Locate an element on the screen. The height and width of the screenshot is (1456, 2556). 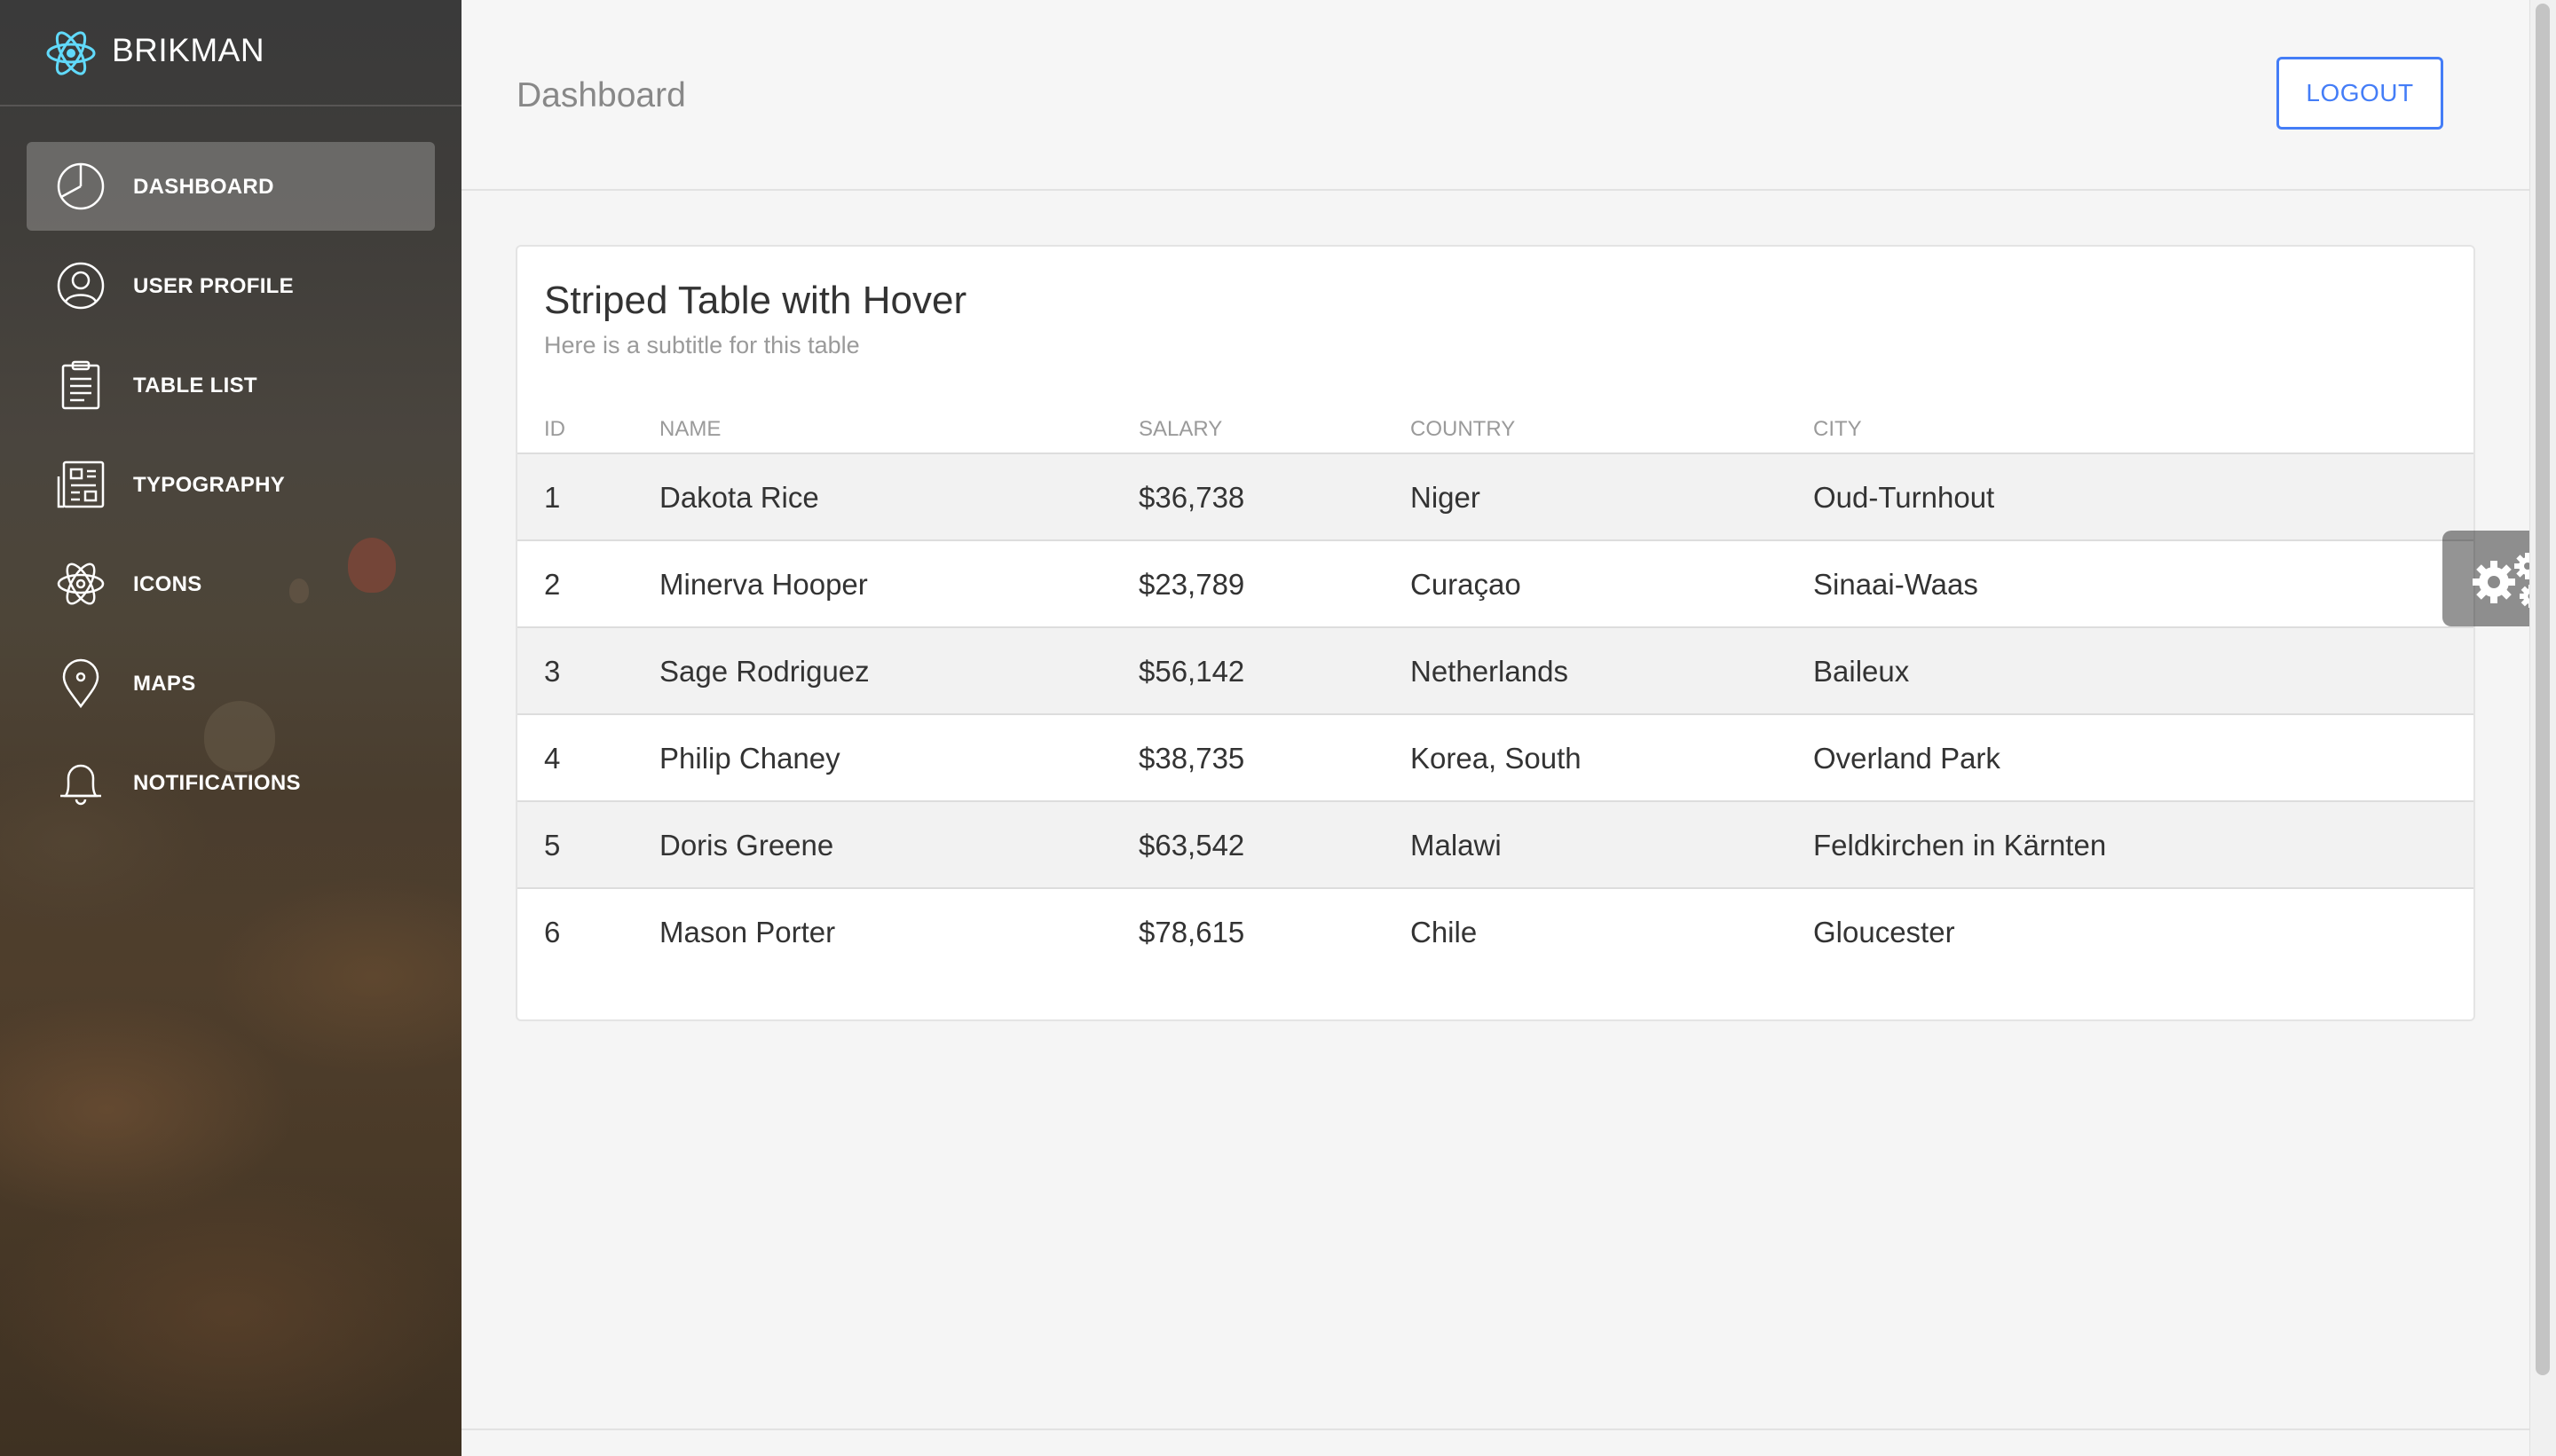
sidebar-item-notifications: NOTIFICATIONS is located at coordinates (231, 782).